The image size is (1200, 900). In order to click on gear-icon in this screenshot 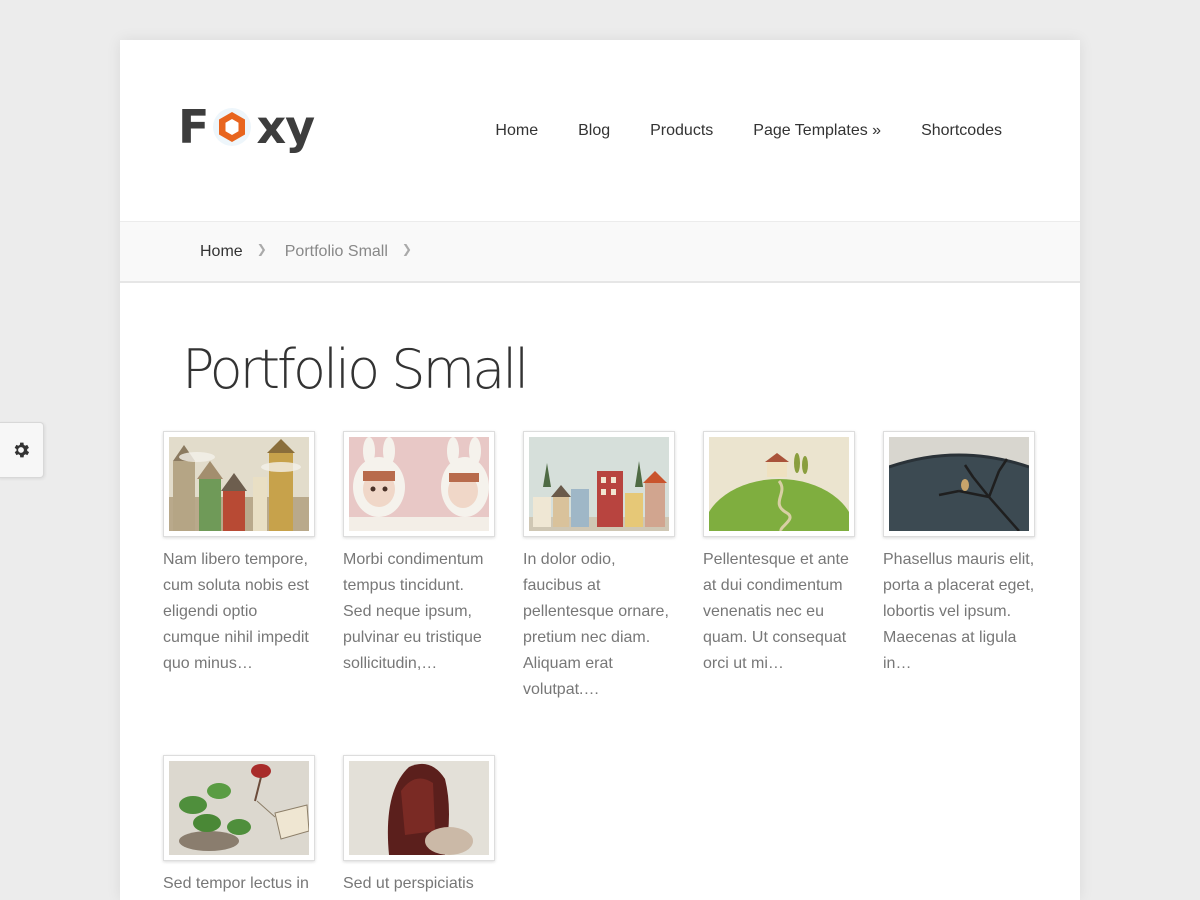, I will do `click(21, 450)`.